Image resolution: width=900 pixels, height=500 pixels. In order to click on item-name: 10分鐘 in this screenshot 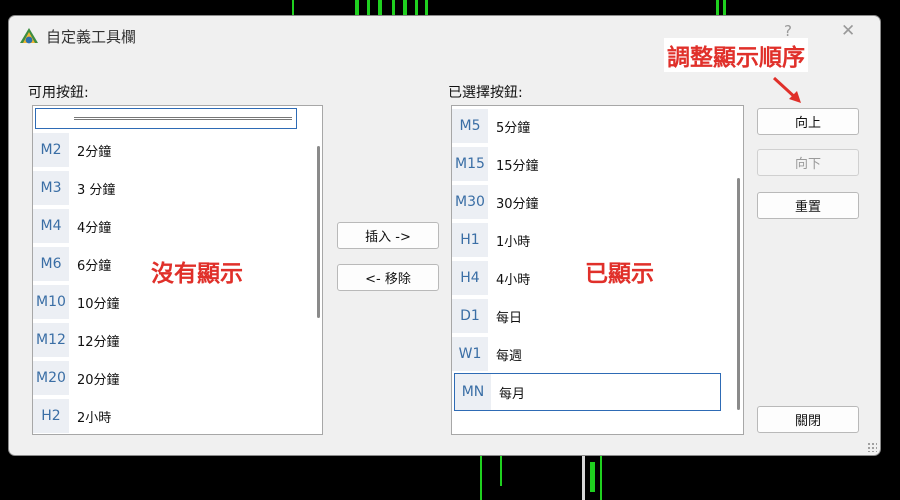, I will do `click(98, 304)`.